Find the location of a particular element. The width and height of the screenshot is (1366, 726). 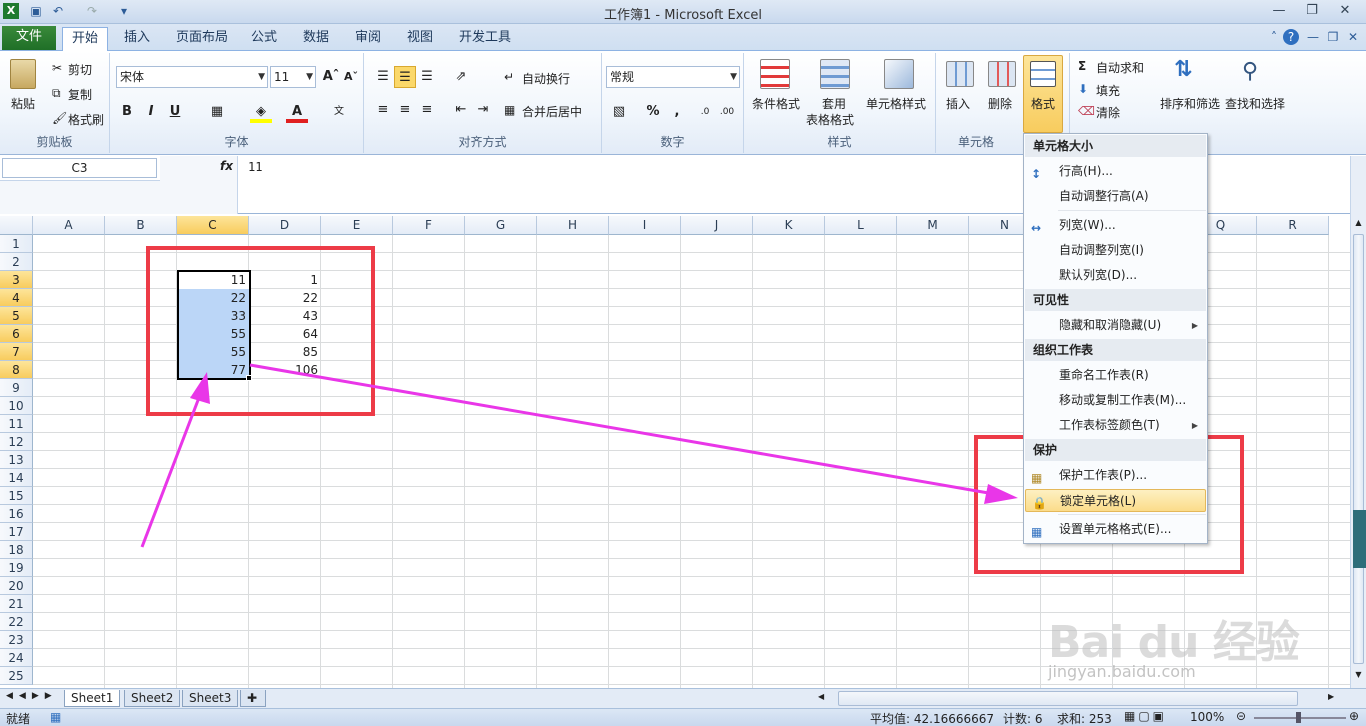

status-ready: 就绪 is located at coordinates (18, 719).